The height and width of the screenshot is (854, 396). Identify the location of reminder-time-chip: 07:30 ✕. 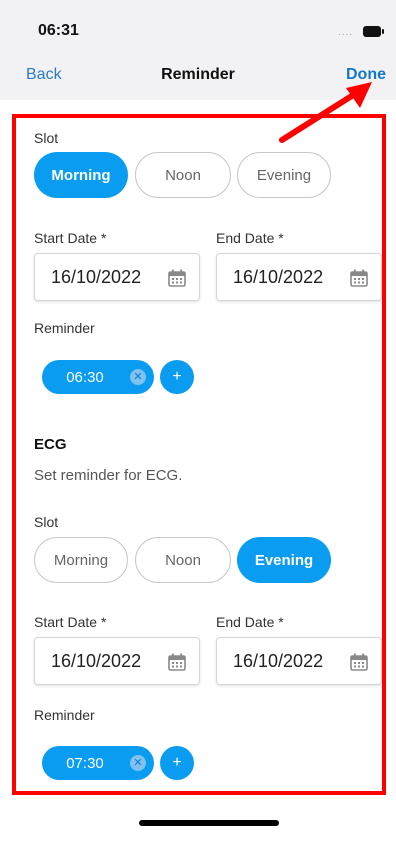
(98, 763).